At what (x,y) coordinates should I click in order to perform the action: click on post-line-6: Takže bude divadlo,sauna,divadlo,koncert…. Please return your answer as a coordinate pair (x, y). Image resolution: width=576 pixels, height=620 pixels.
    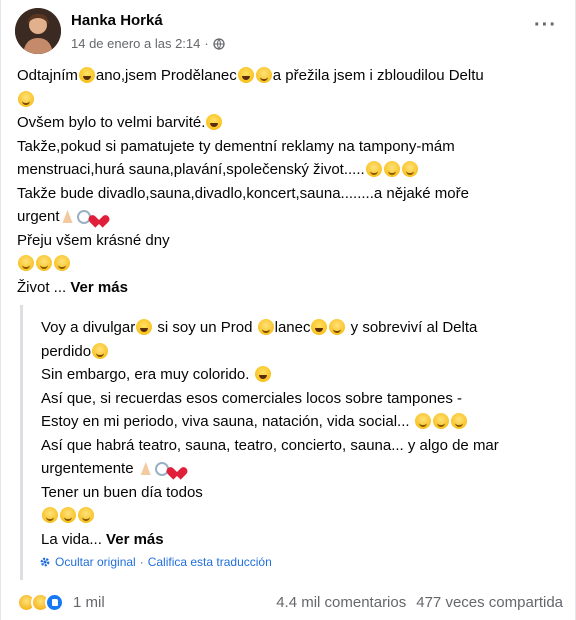
    Looking at the image, I should click on (243, 193).